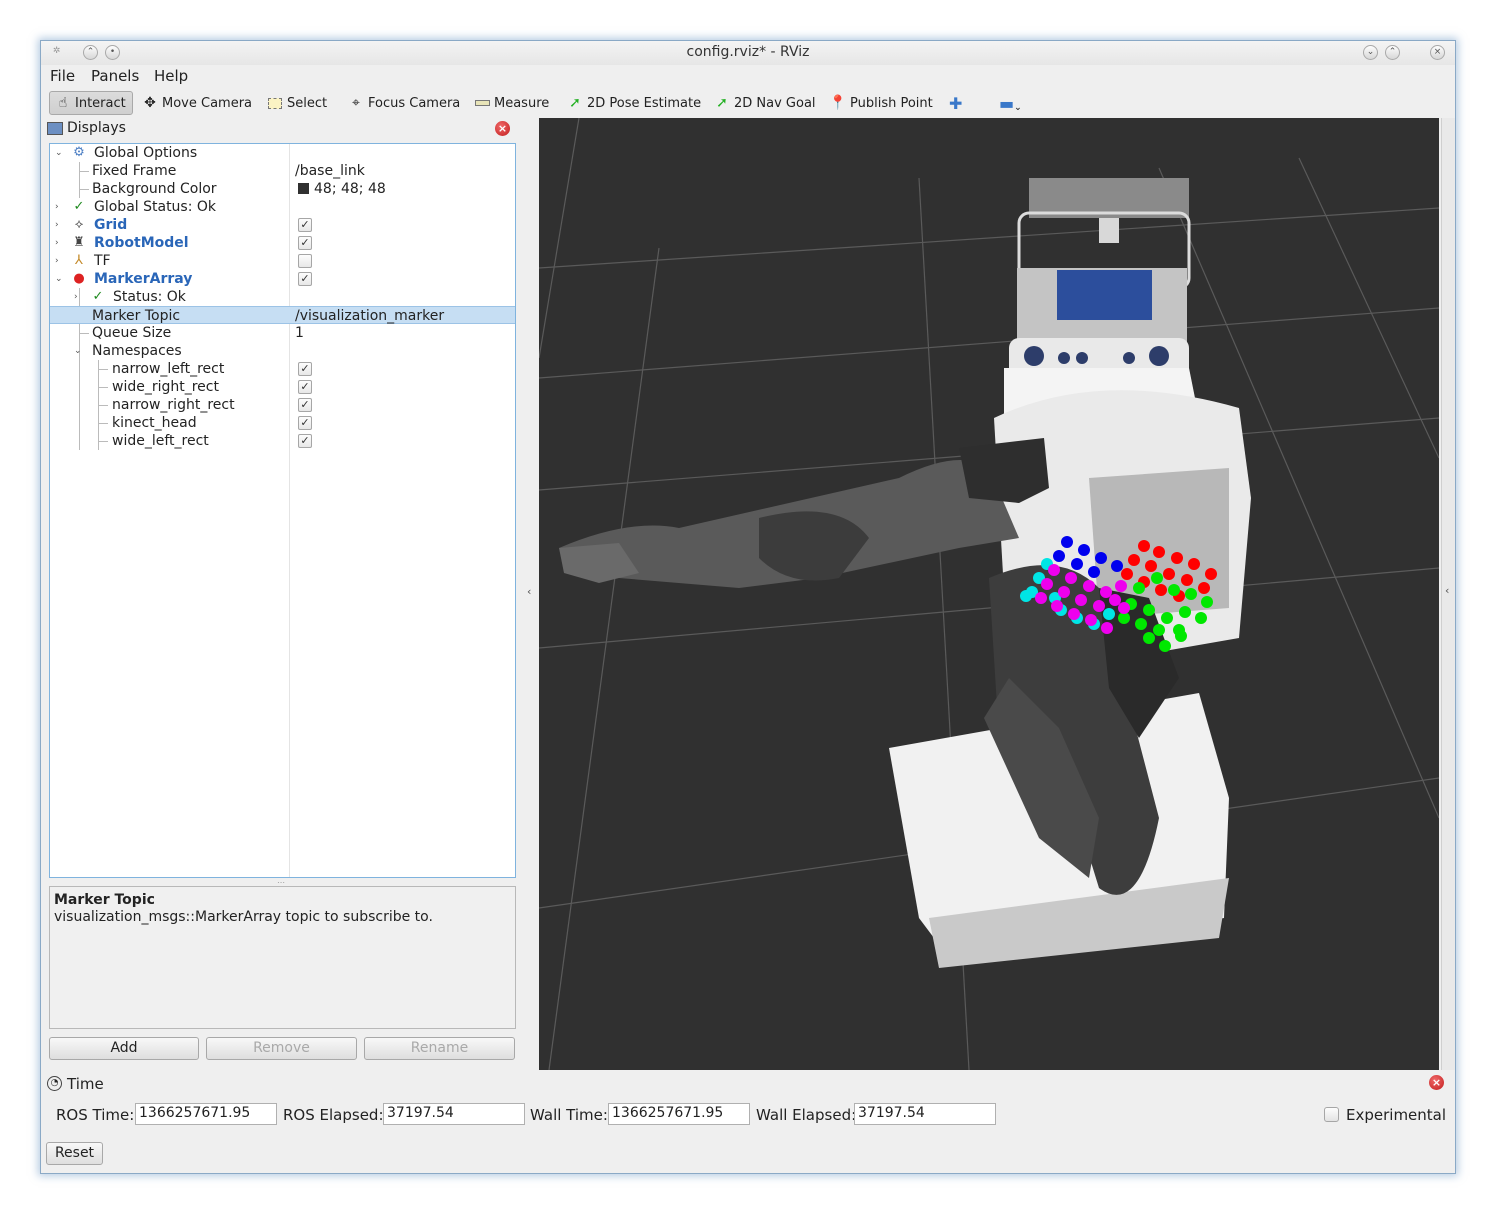 The width and height of the screenshot is (1496, 1213). Describe the element at coordinates (305, 279) in the screenshot. I see `markerarray-enabled-checkbox: ✓` at that location.